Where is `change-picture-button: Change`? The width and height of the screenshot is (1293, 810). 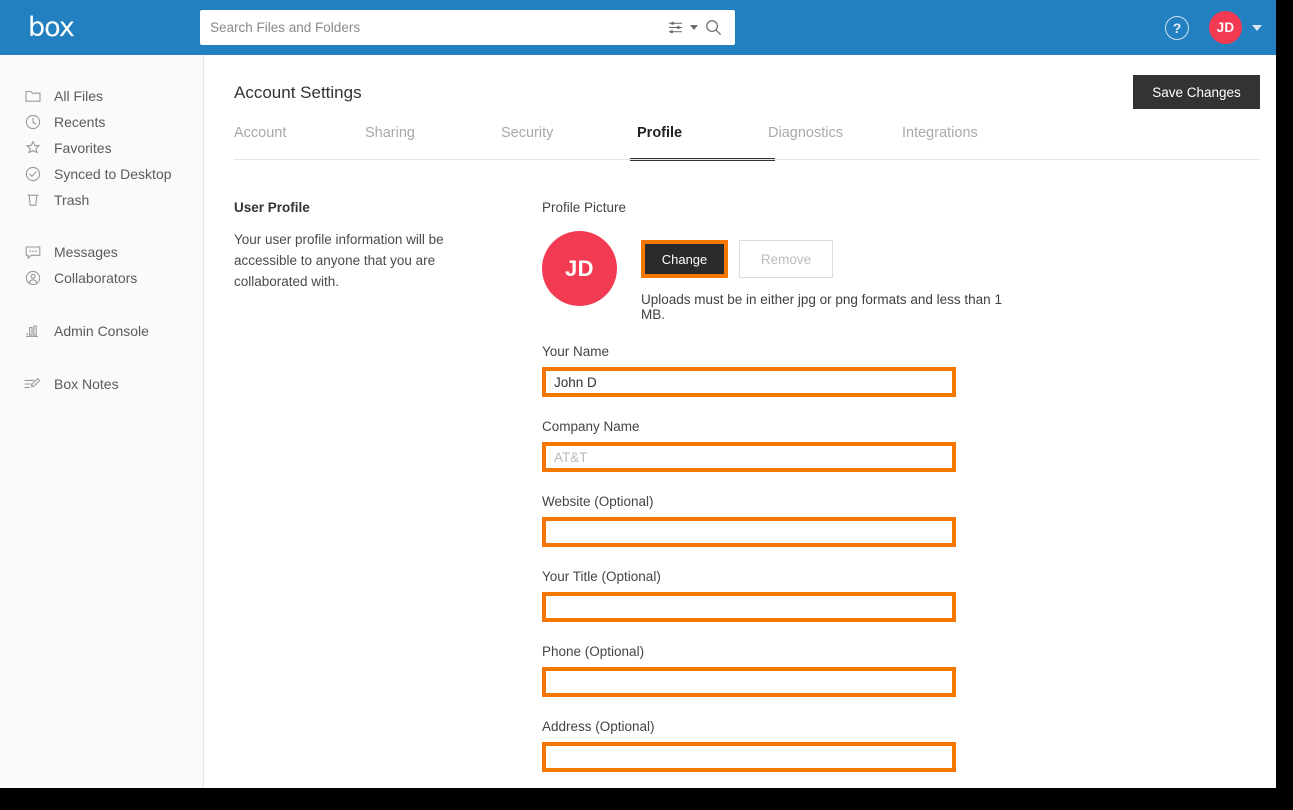
change-picture-button: Change is located at coordinates (684, 259).